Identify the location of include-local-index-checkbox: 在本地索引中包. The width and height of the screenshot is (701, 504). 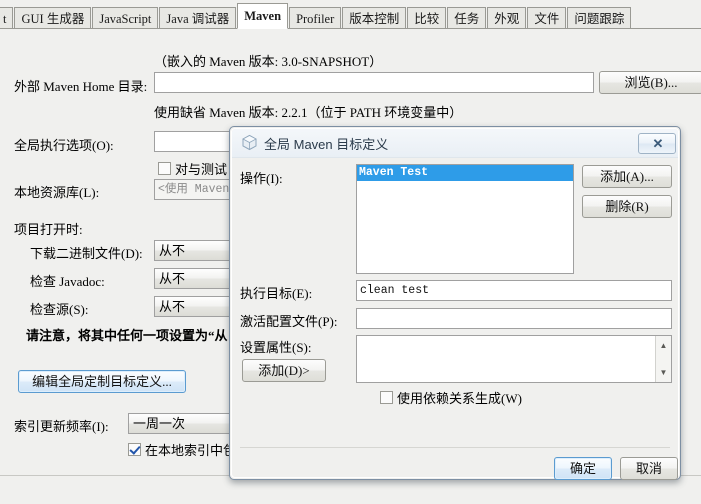
(182, 449).